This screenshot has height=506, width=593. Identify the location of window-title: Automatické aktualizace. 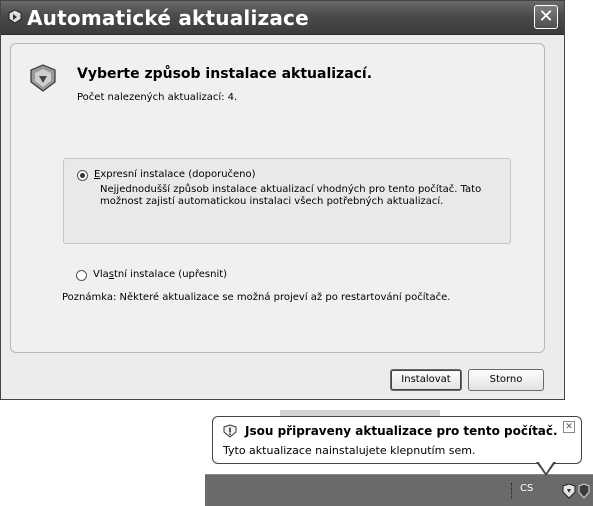
(168, 18).